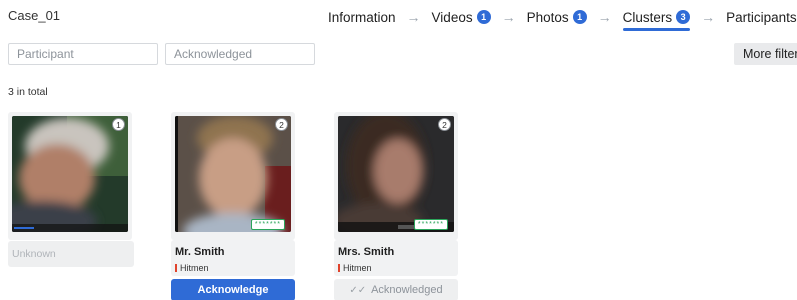 This screenshot has width=797, height=300. I want to click on tab-videos: Videos 1, so click(461, 17).